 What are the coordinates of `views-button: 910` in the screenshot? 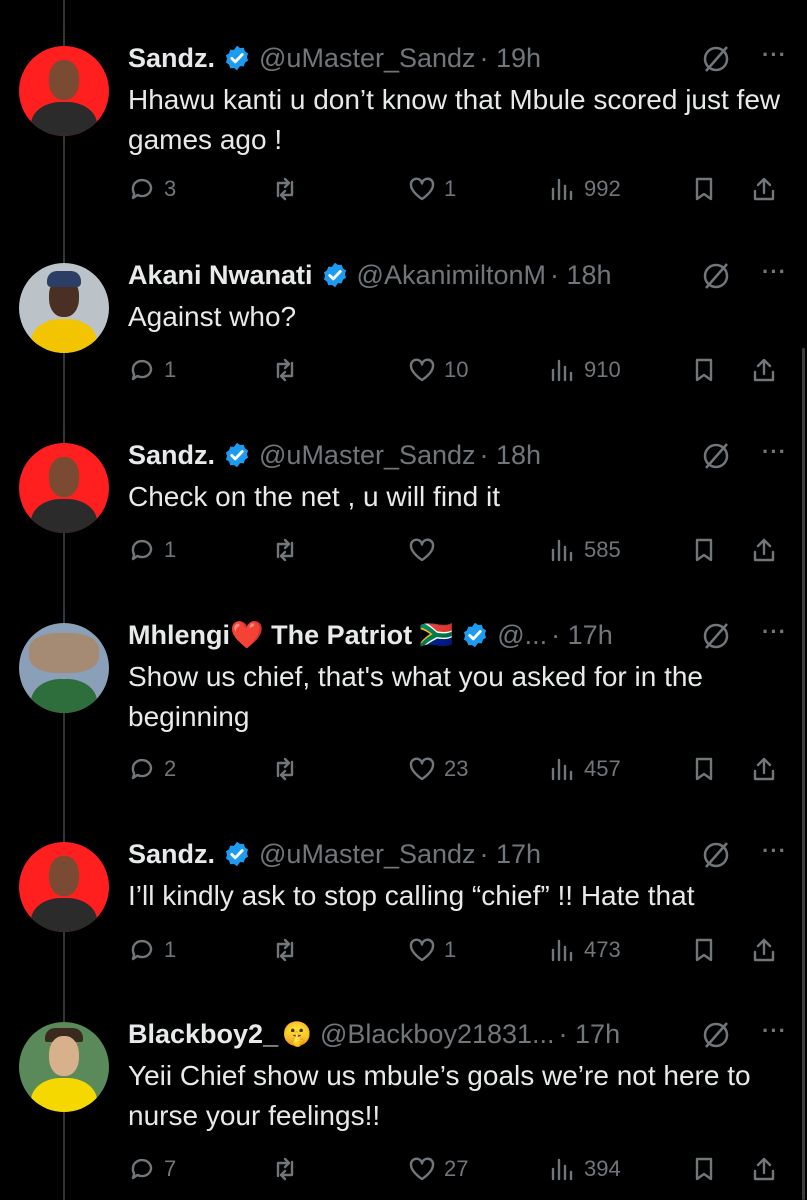 It's located at (584, 370).